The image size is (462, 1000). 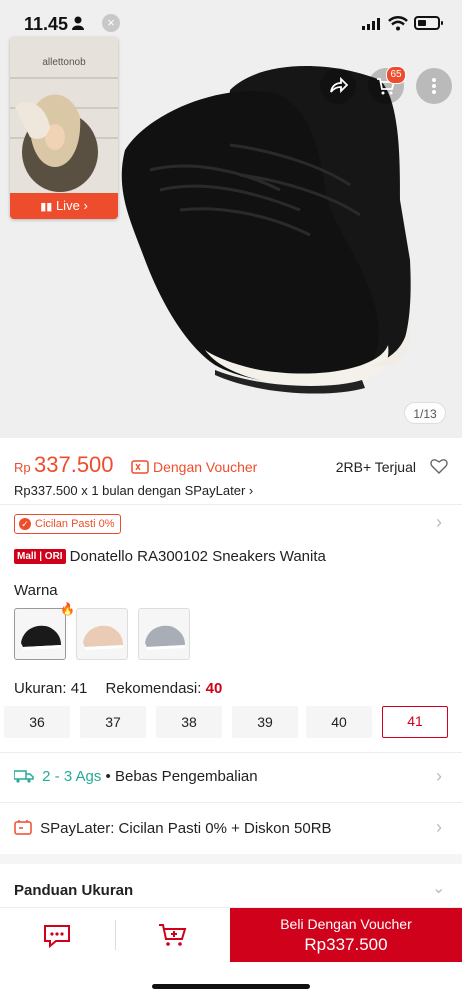 I want to click on shipping-days: 2 - 3 Ags, so click(x=72, y=776).